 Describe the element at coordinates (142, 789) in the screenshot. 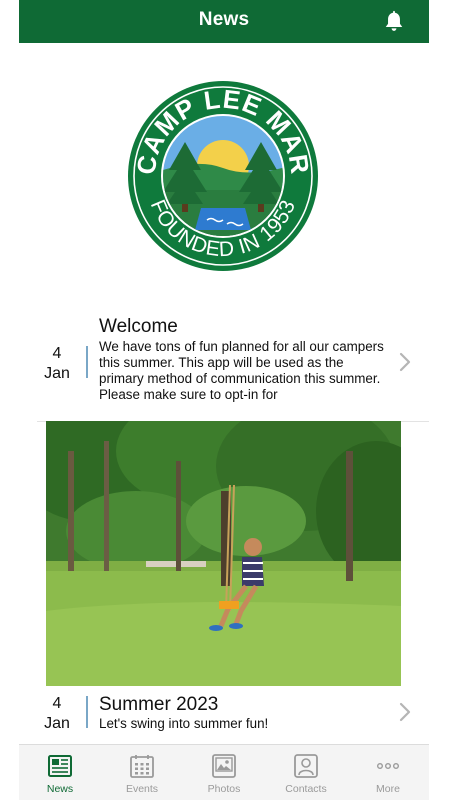

I see `tab-label: Events` at that location.